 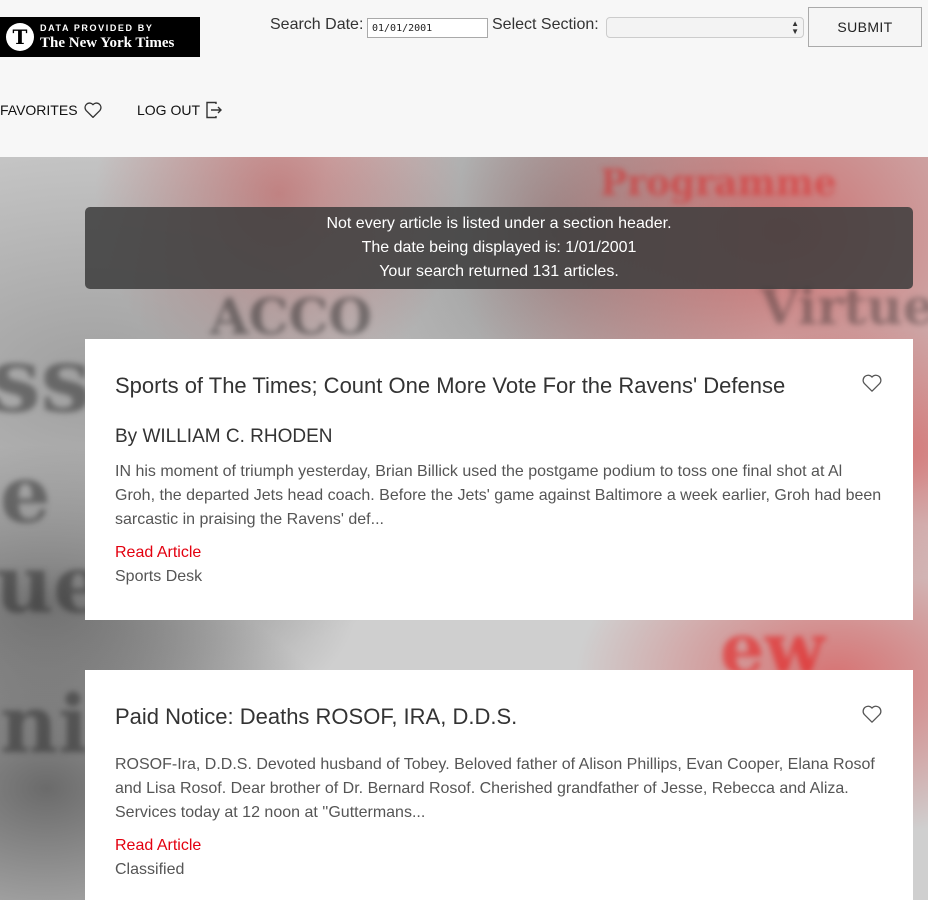 What do you see at coordinates (169, 110) in the screenshot?
I see `logout-label: LOG OUT` at bounding box center [169, 110].